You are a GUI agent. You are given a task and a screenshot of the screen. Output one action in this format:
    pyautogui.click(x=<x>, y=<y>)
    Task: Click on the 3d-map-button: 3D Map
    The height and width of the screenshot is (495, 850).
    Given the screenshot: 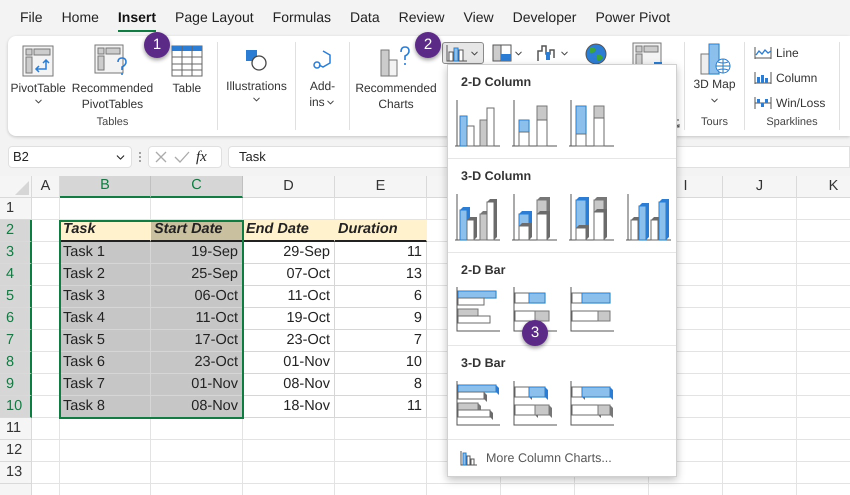 What is the action you would take?
    pyautogui.click(x=714, y=78)
    